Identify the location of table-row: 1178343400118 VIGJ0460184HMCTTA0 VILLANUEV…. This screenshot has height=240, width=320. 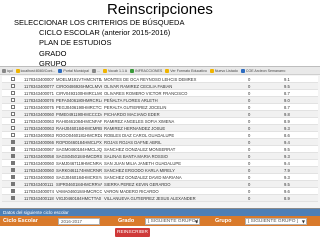
(160, 198).